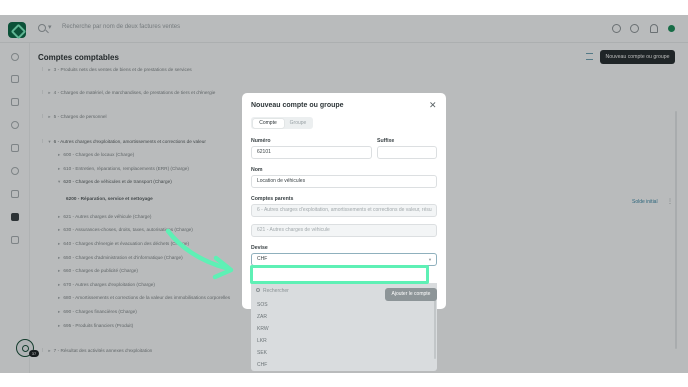  I want to click on numero-field: 62101, so click(311, 152).